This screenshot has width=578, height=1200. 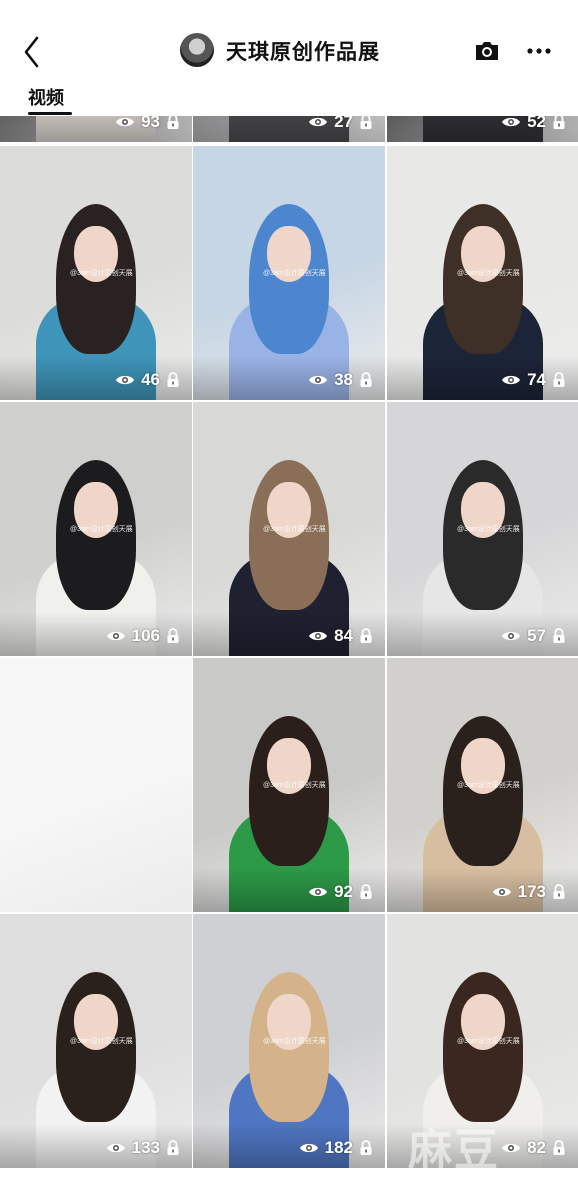 What do you see at coordinates (343, 891) in the screenshot?
I see `view-count: 92` at bounding box center [343, 891].